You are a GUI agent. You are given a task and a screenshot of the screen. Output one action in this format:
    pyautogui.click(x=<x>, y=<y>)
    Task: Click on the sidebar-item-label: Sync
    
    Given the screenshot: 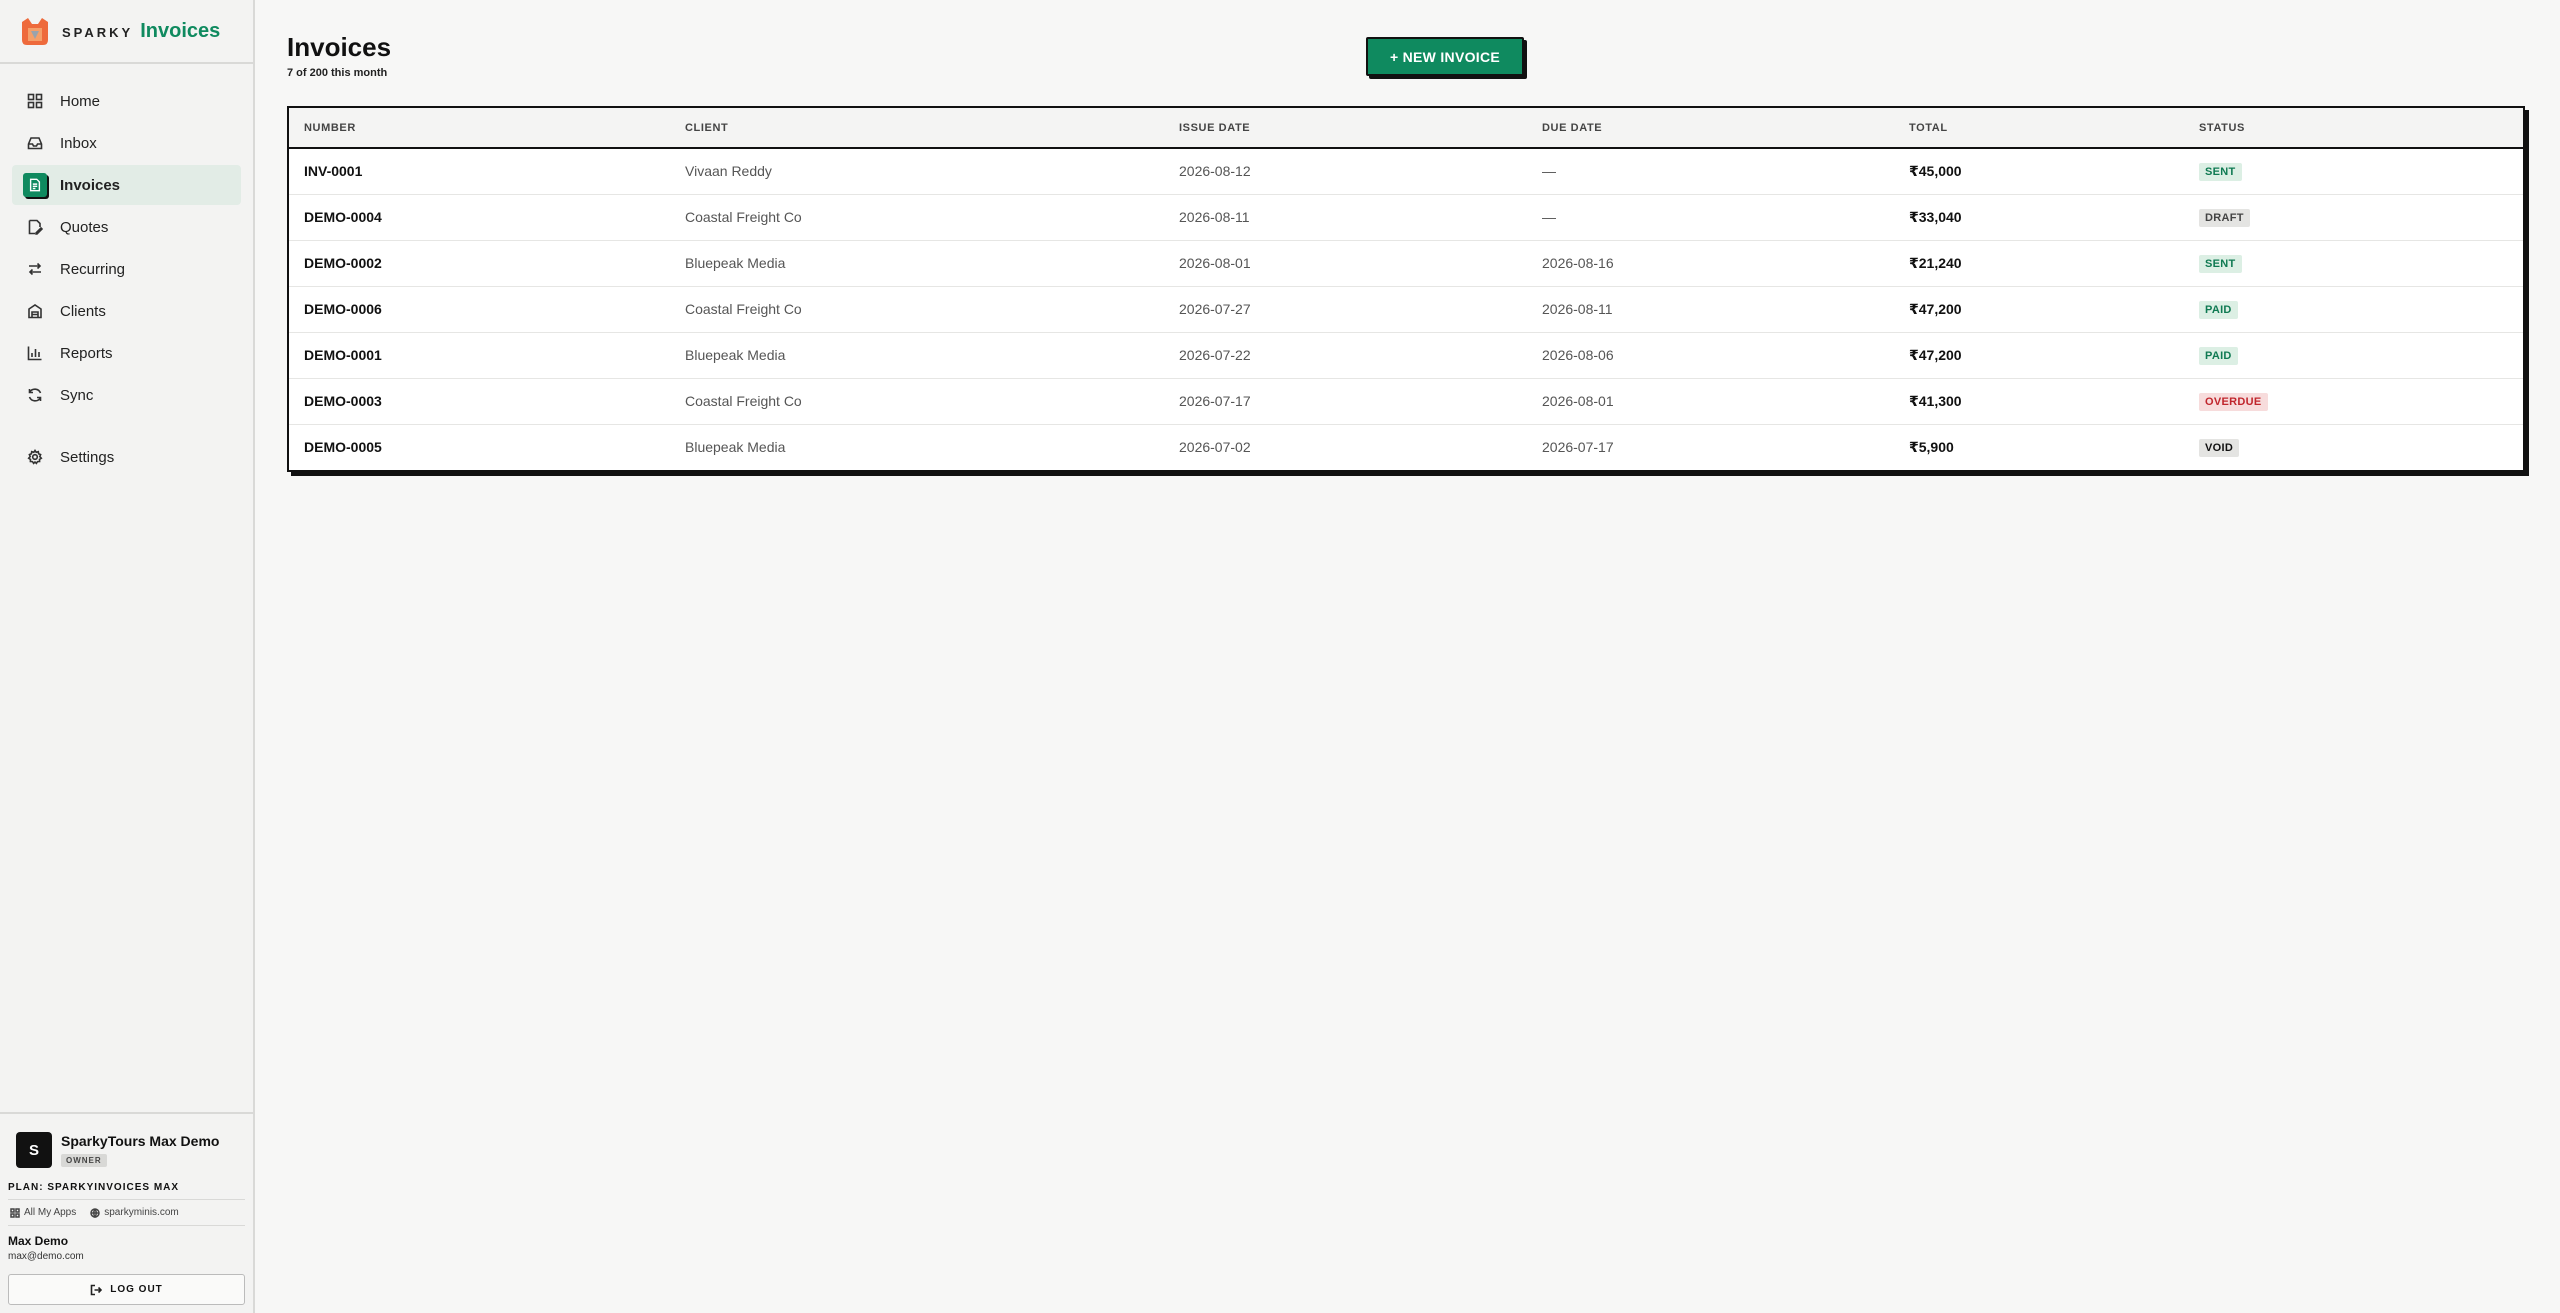 What is the action you would take?
    pyautogui.click(x=77, y=395)
    